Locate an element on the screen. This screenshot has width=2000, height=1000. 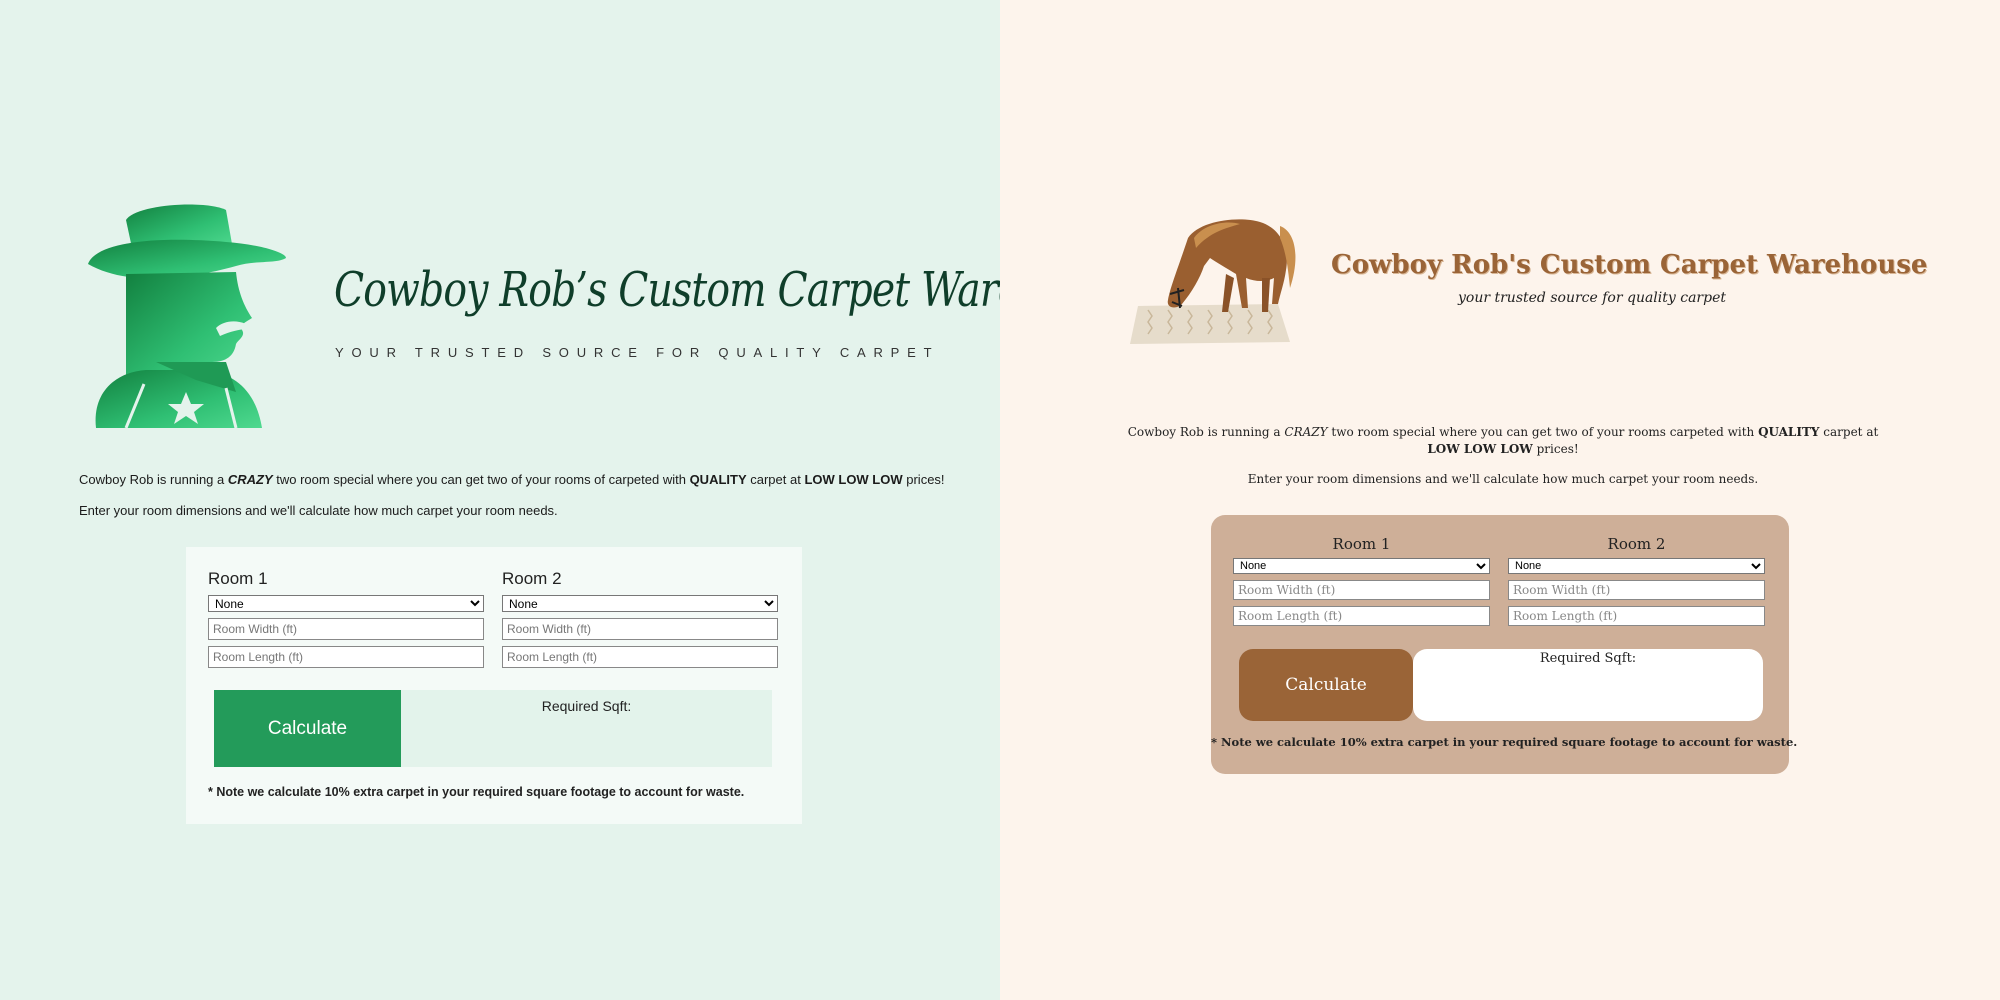
site-title: Cowboy Rob’s Custom Carpet Warehouse is located at coordinates (734, 290).